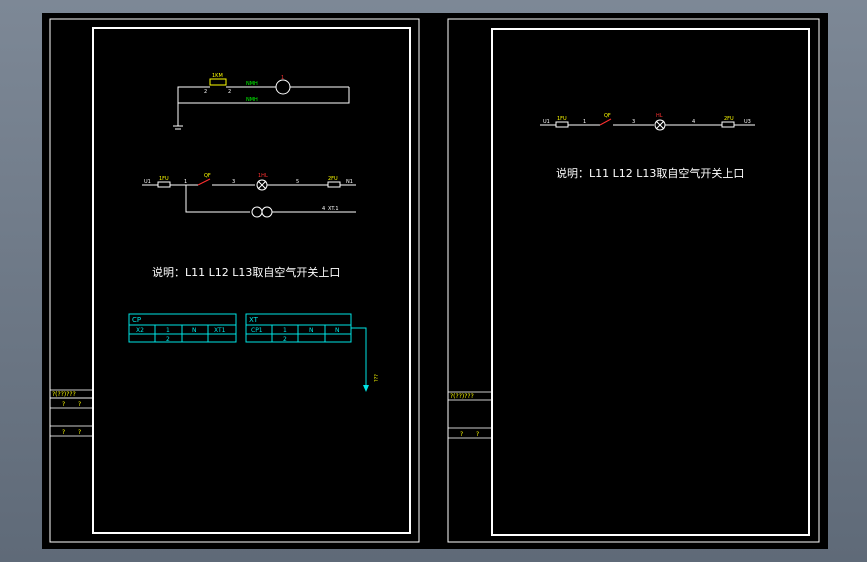  Describe the element at coordinates (168, 330) in the screenshot. I see `cp-header-1: 1` at that location.